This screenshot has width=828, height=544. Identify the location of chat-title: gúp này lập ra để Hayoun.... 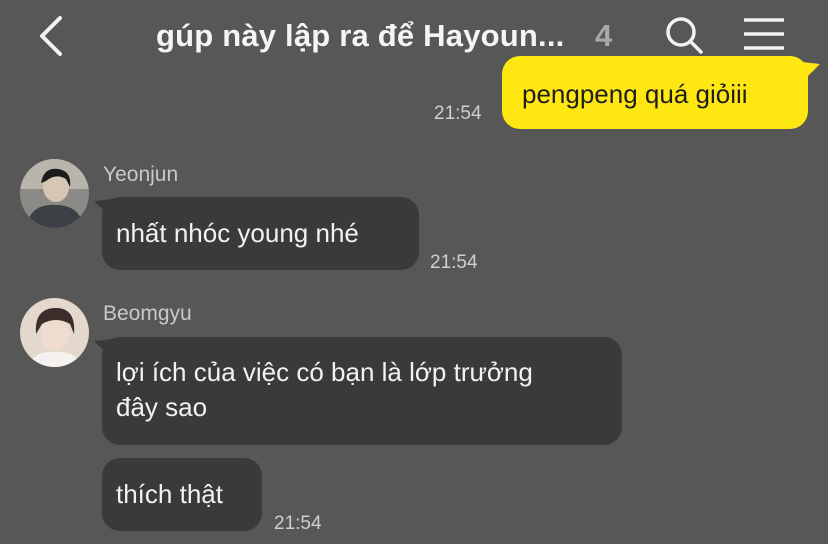
(360, 36).